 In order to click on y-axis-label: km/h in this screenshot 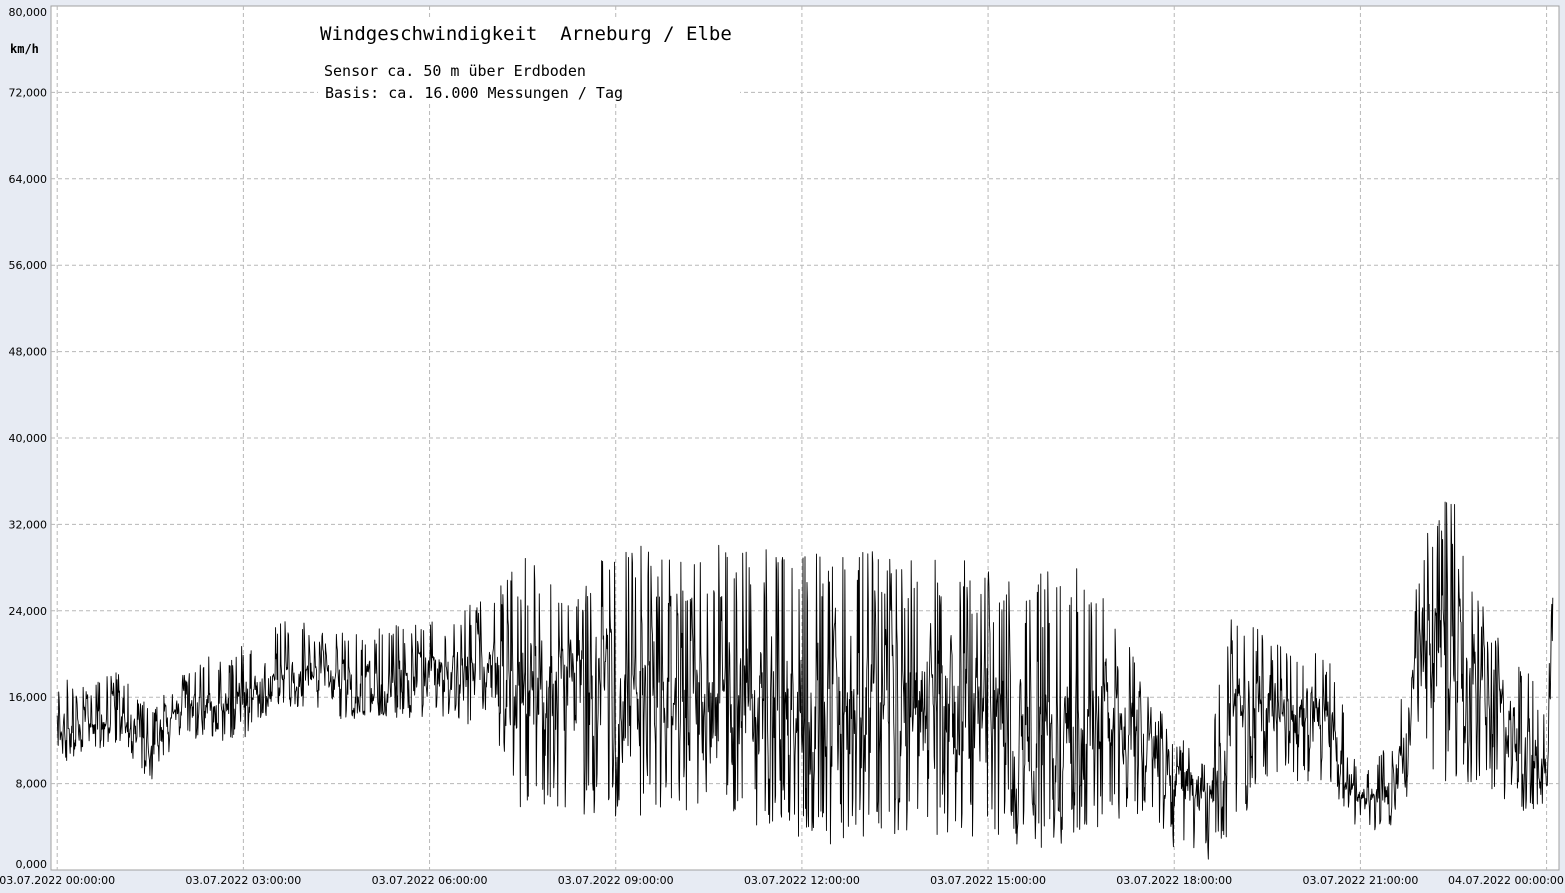, I will do `click(24, 49)`.